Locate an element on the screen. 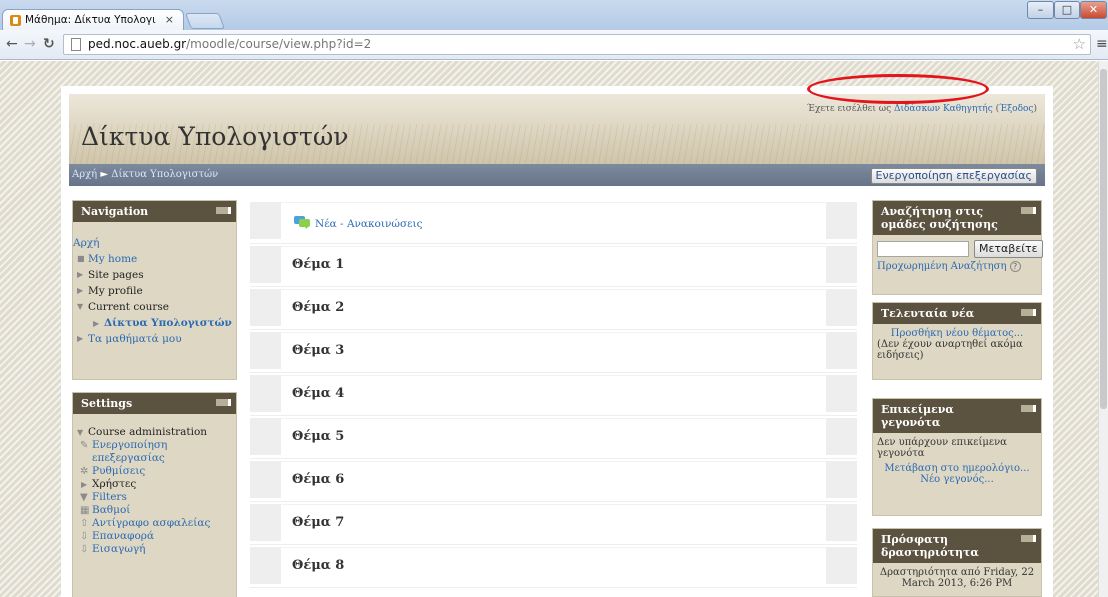 The image size is (1108, 597). nav-home: Αρχή is located at coordinates (154, 243).